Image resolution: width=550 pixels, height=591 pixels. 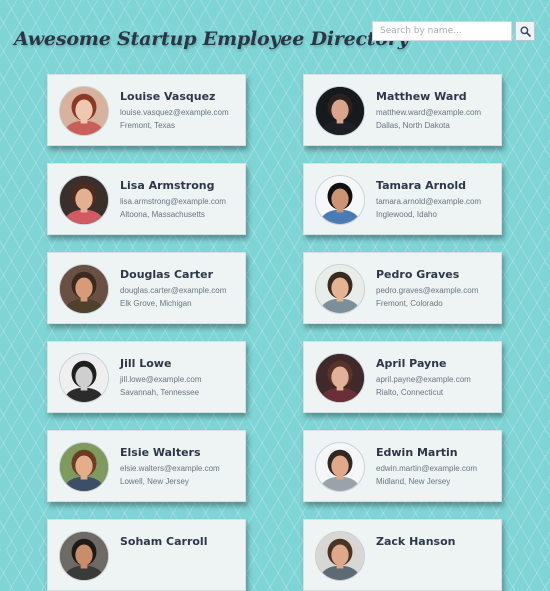 What do you see at coordinates (421, 96) in the screenshot?
I see `employee-name: Matthew Ward` at bounding box center [421, 96].